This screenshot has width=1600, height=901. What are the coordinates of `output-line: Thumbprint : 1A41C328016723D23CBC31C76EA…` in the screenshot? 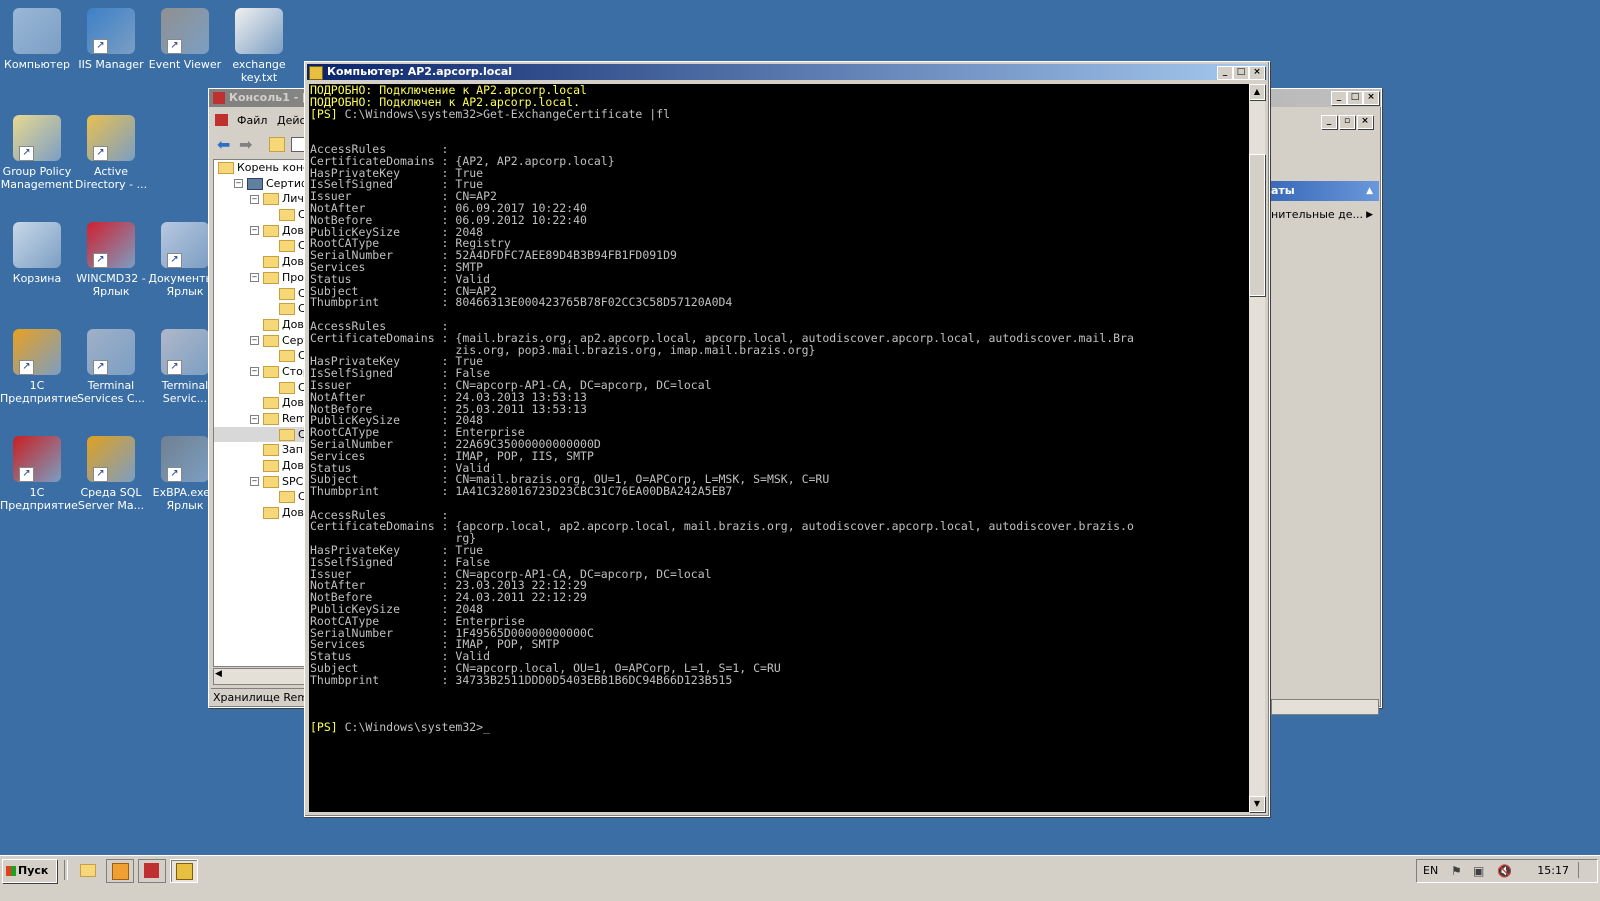 It's located at (521, 491).